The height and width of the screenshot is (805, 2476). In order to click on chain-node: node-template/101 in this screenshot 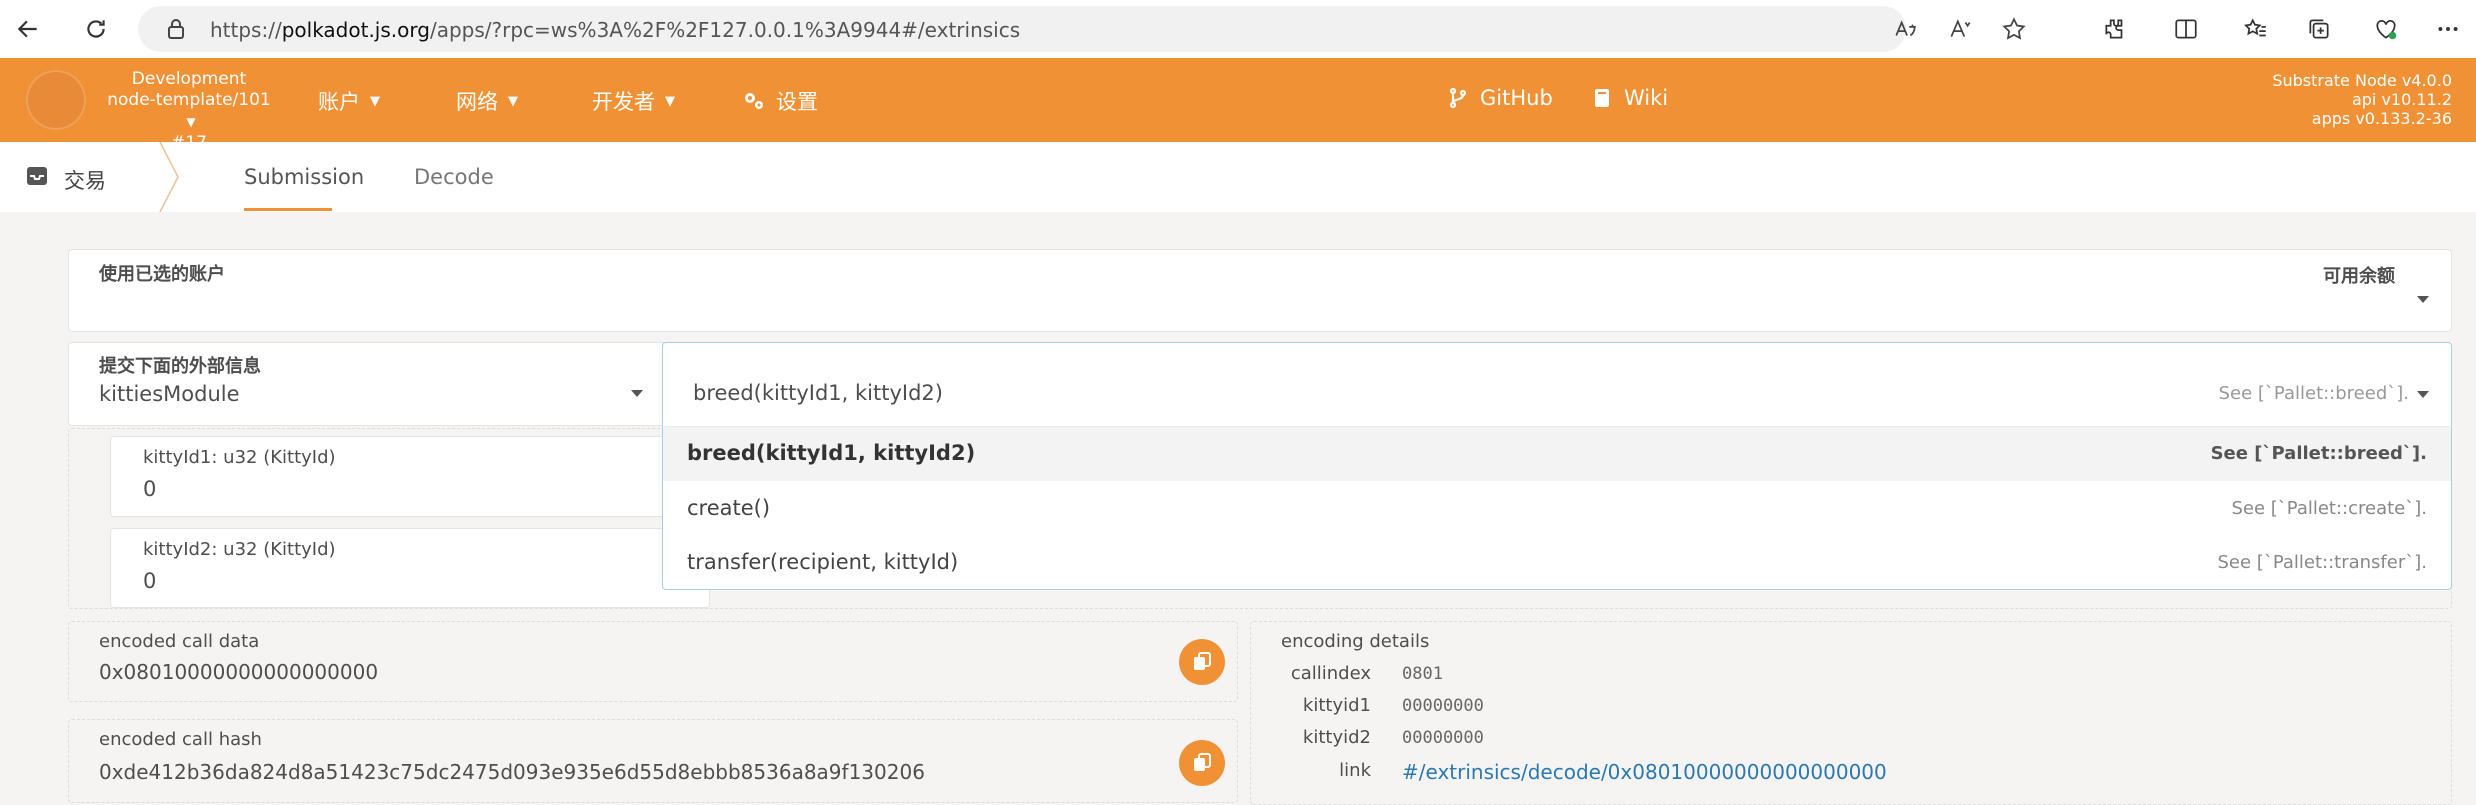, I will do `click(189, 100)`.